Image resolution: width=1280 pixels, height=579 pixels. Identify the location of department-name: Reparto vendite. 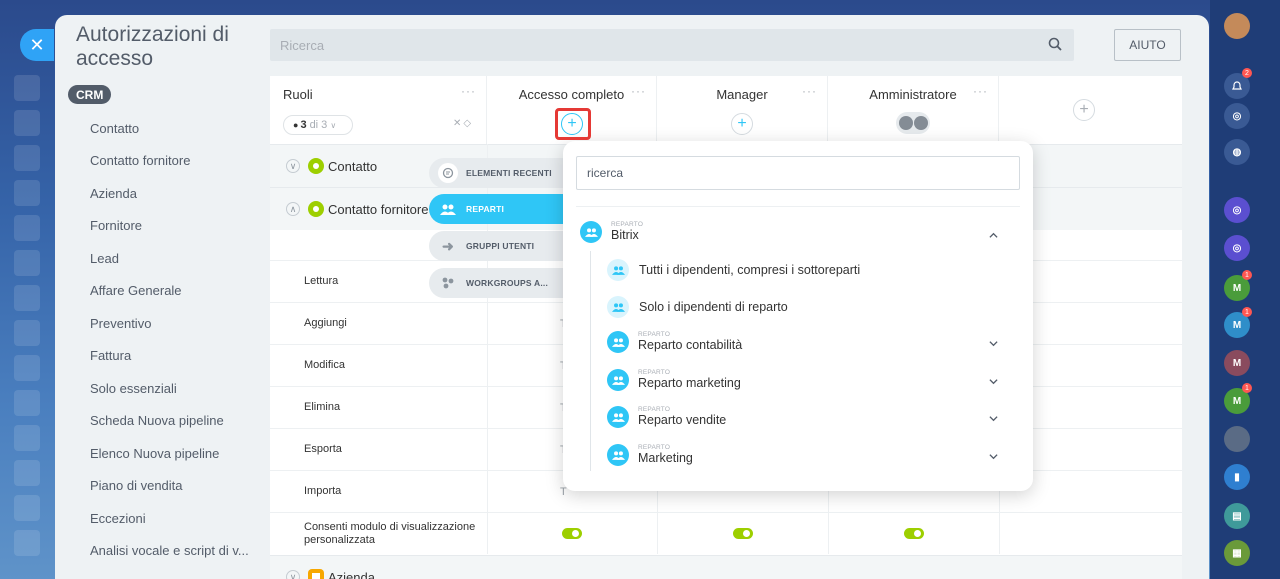
(682, 420).